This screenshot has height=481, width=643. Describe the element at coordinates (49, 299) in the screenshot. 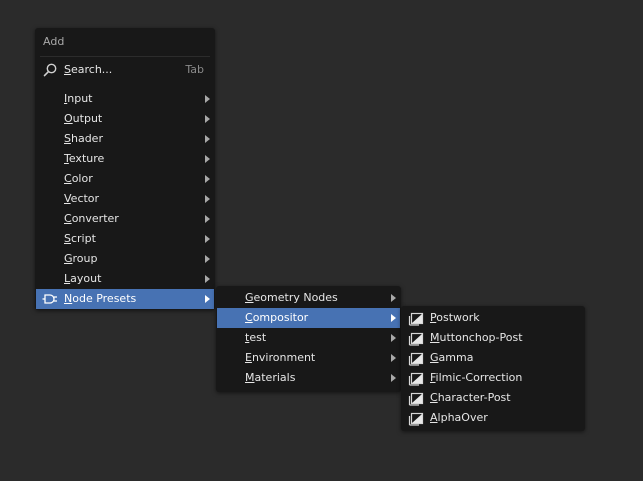

I see `plugin-icon` at that location.